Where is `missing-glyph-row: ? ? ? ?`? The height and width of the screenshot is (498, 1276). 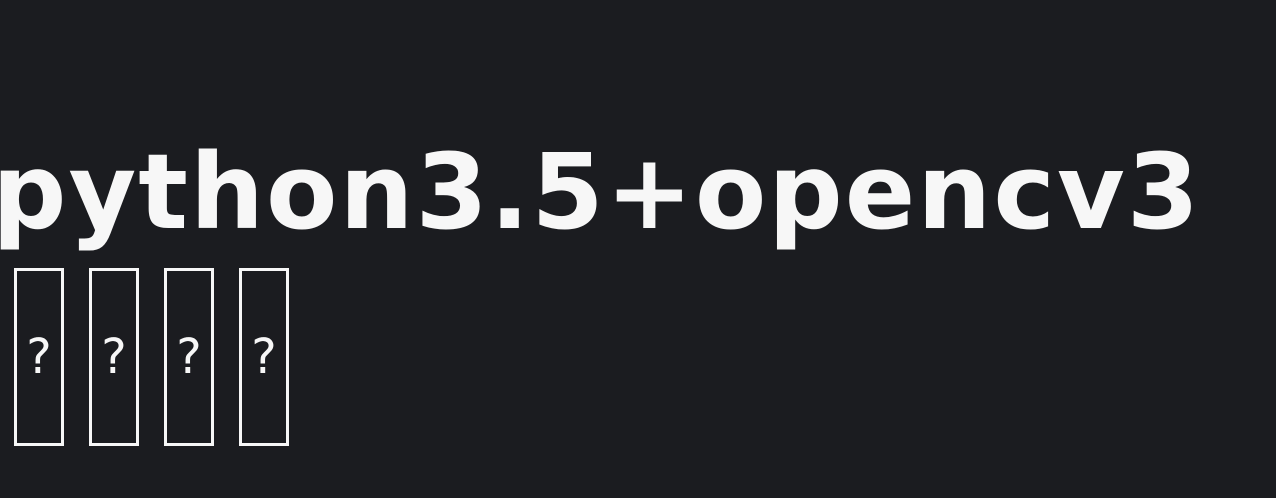
missing-glyph-row: ? ? ? ? is located at coordinates (151, 357).